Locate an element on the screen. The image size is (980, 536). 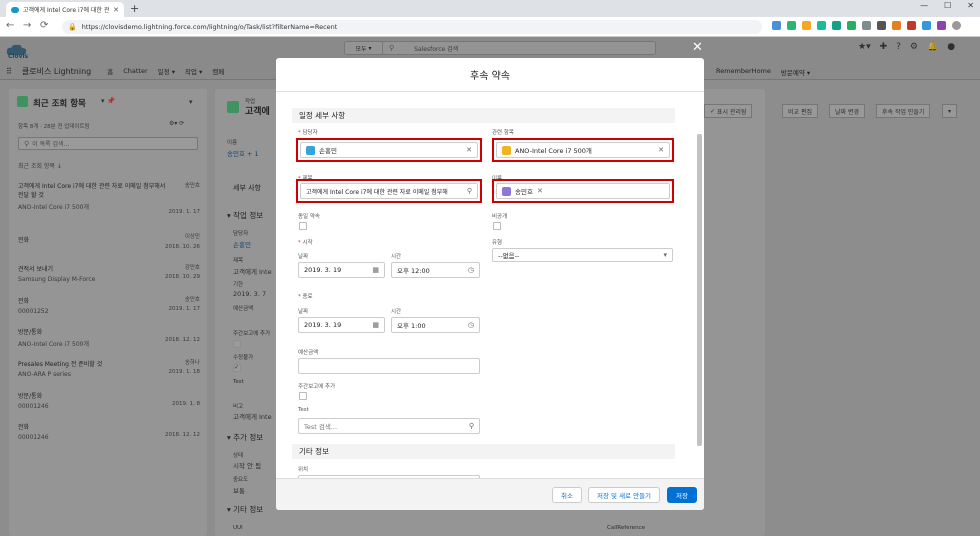
end-time-input: 오후 1:00 ◷ is located at coordinates (435, 325).